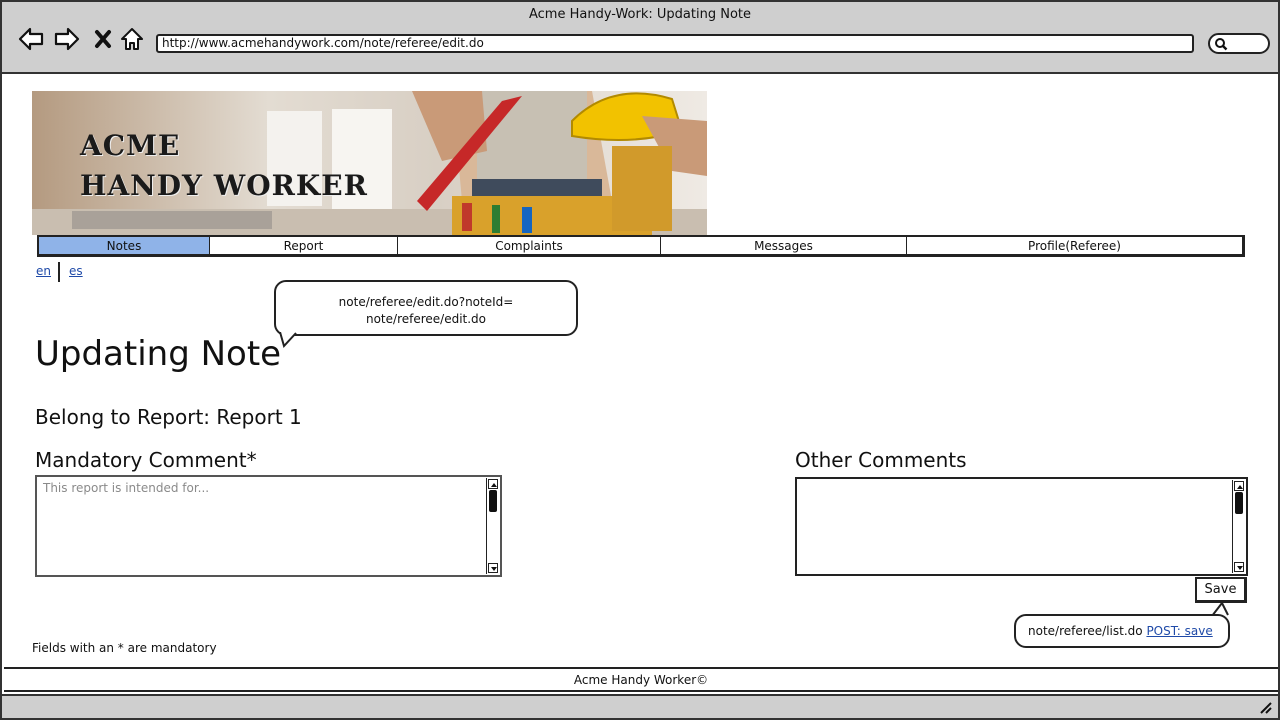 This screenshot has height=720, width=1280. Describe the element at coordinates (132, 39) in the screenshot. I see `home-icon` at that location.